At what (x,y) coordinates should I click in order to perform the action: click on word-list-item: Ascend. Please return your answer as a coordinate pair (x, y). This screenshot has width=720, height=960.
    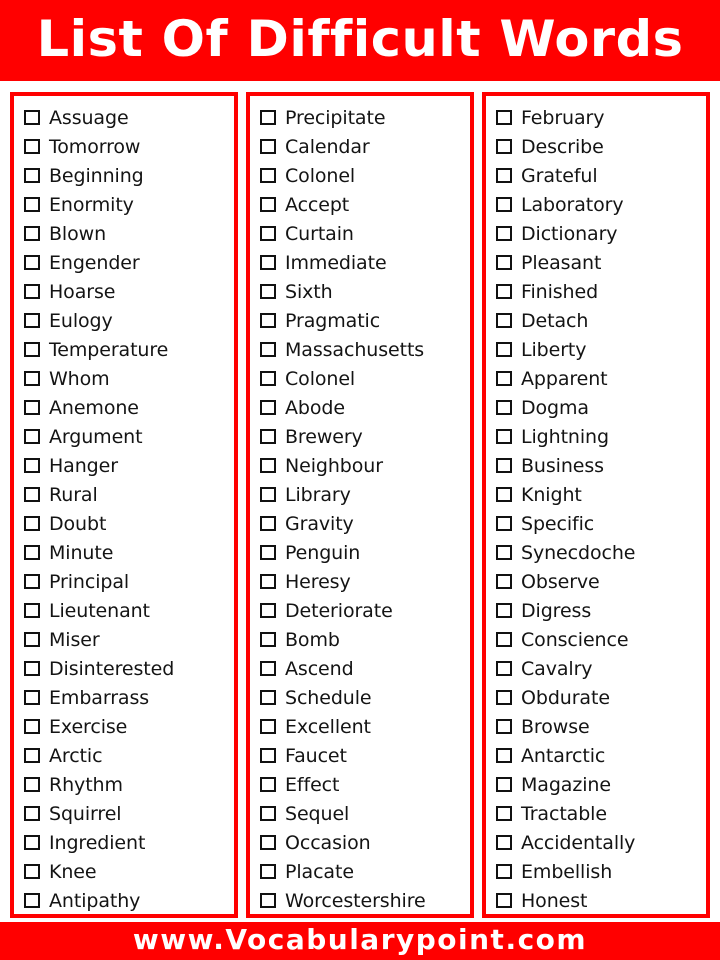
    Looking at the image, I should click on (363, 669).